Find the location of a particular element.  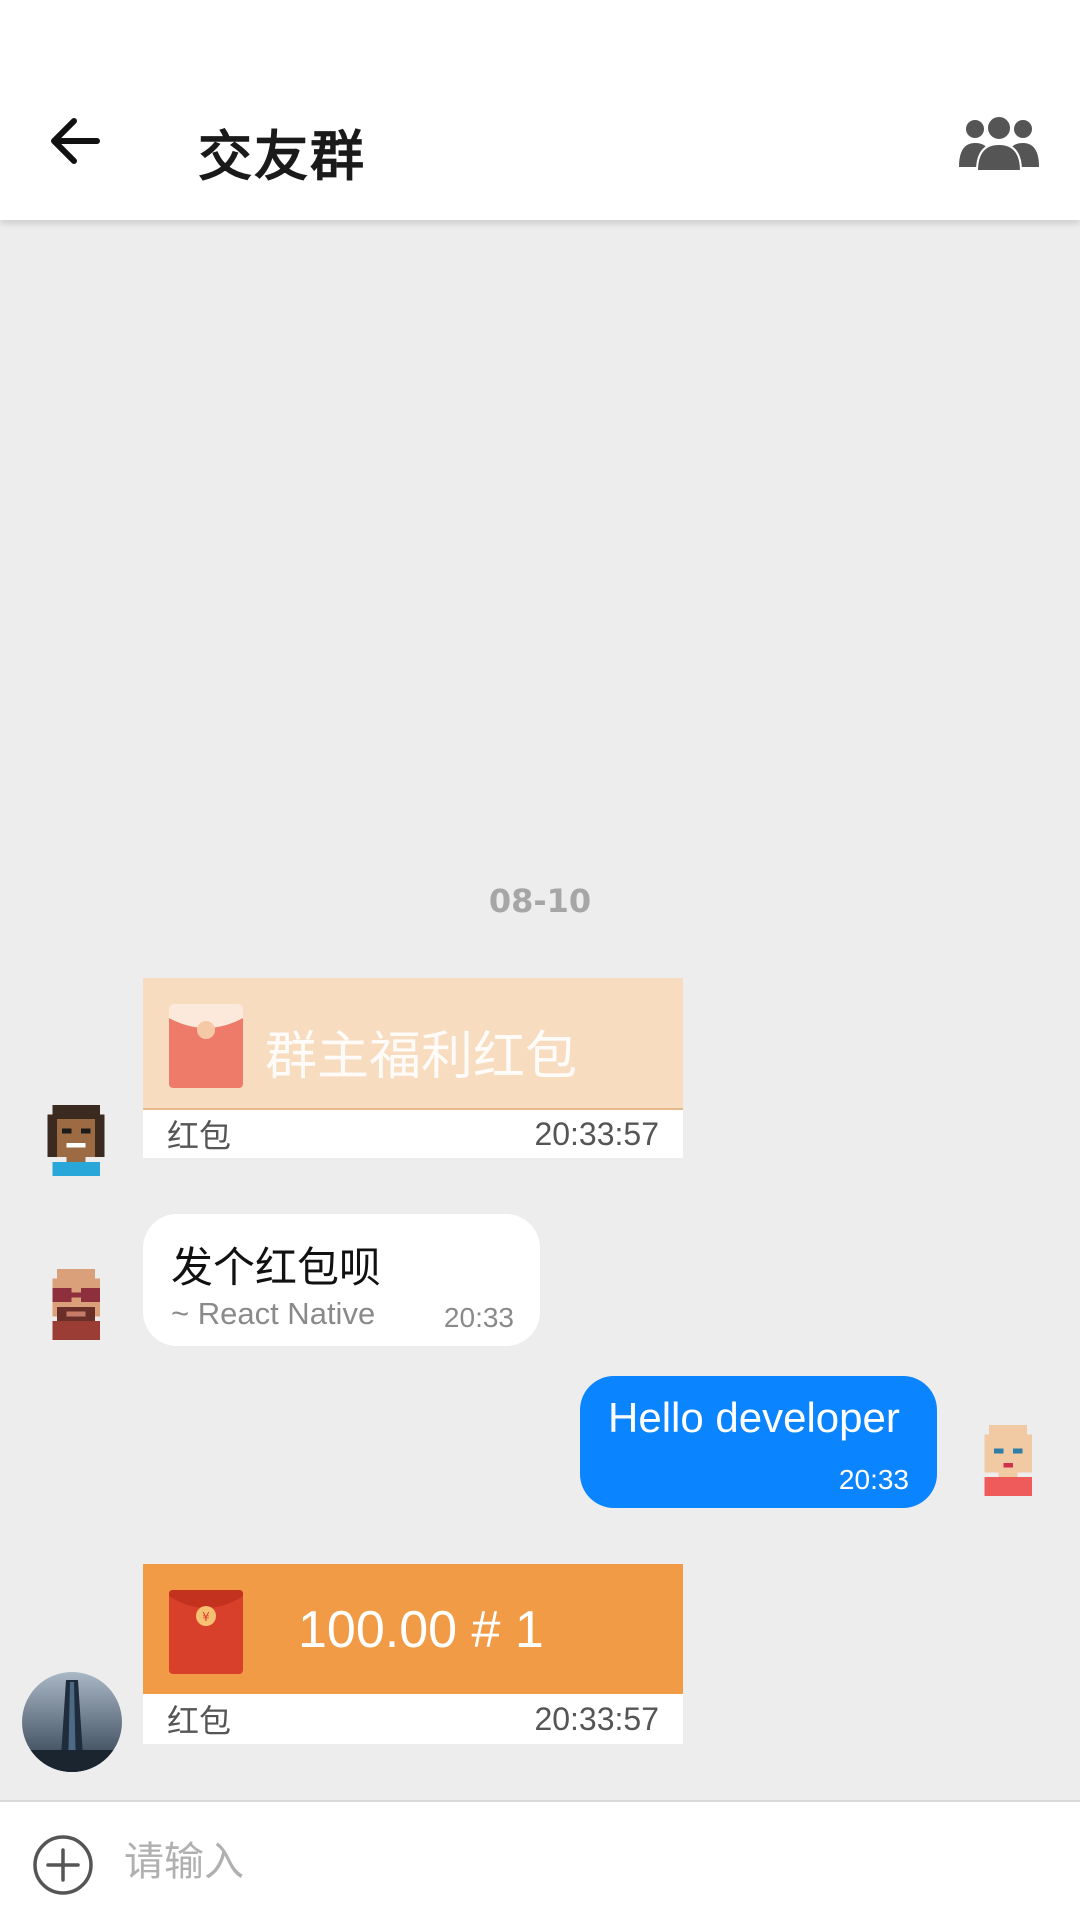

red-packet-body: 群主福利红包 is located at coordinates (413, 1043).